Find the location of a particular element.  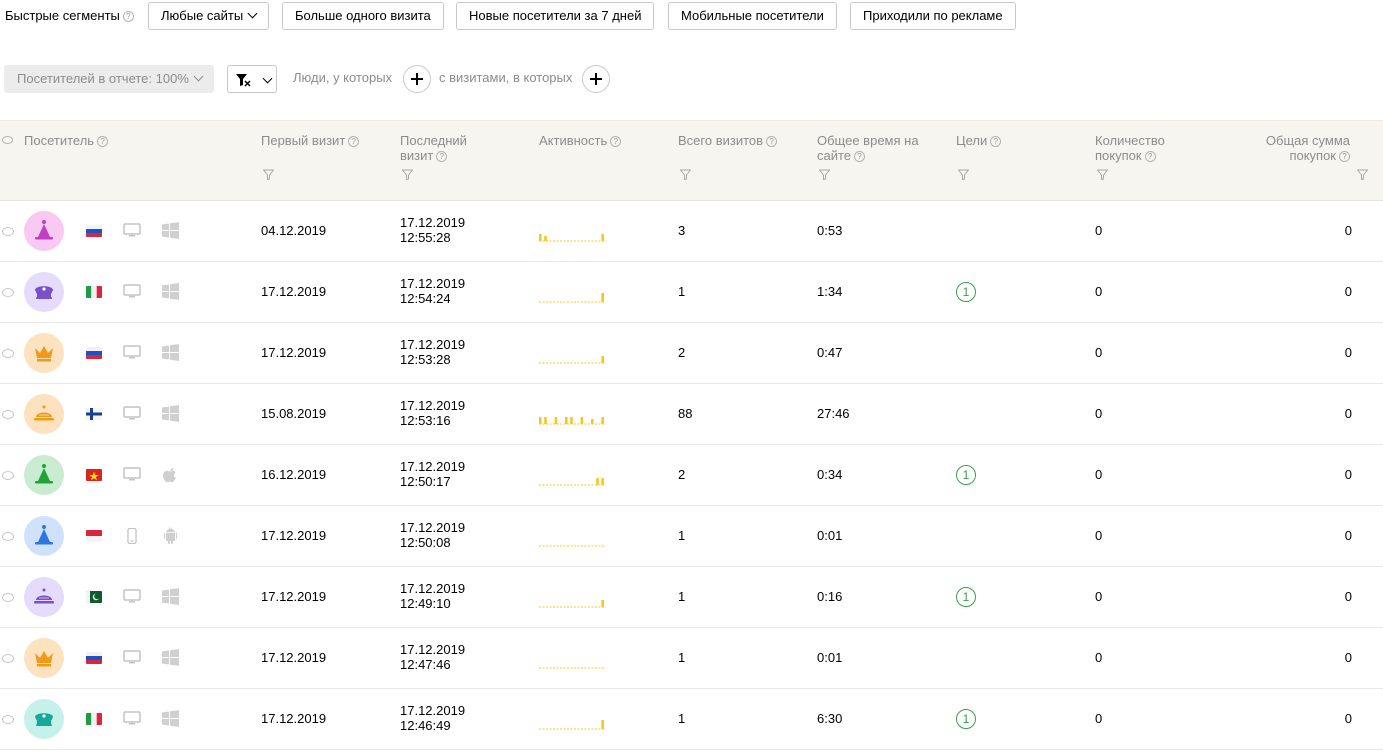

apple-icon is located at coordinates (170, 476).